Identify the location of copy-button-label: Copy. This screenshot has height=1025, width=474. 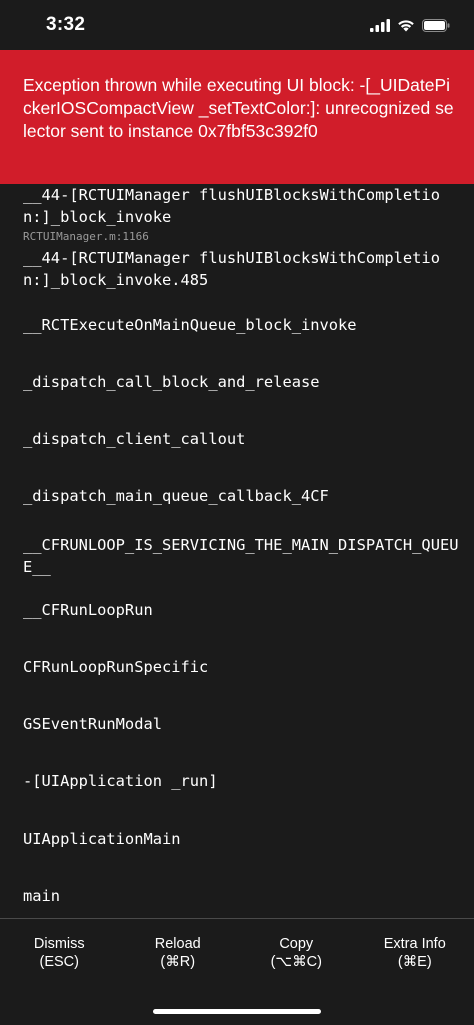
(296, 944).